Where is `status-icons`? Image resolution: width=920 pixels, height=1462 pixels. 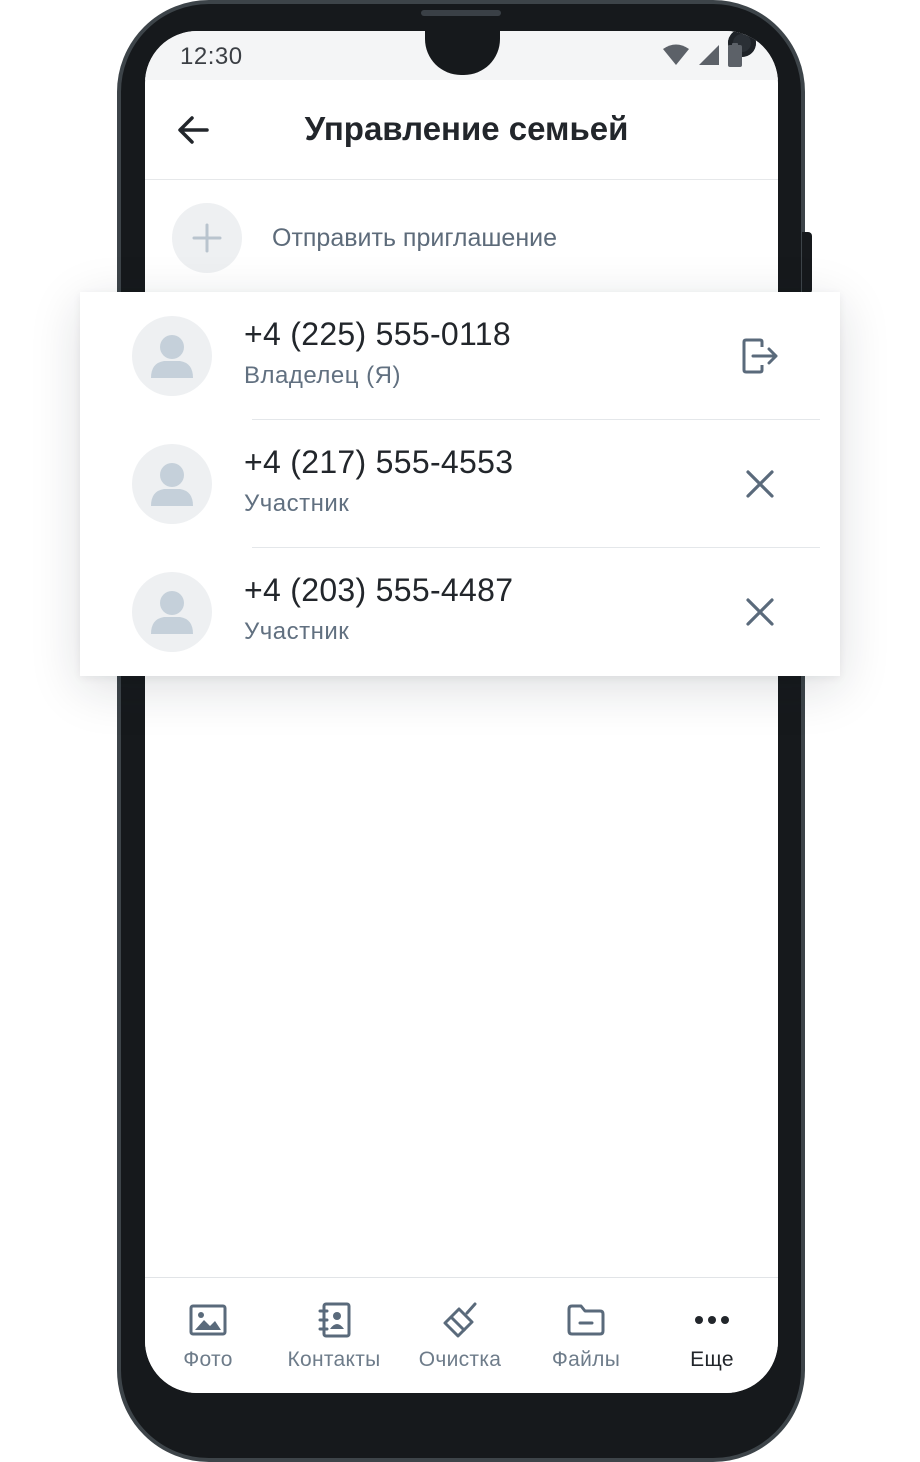
status-icons is located at coordinates (702, 55).